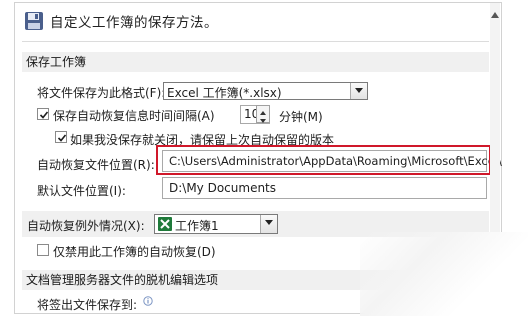  What do you see at coordinates (134, 23) in the screenshot?
I see `page-title: 自定义工作簿的保存方法。` at bounding box center [134, 23].